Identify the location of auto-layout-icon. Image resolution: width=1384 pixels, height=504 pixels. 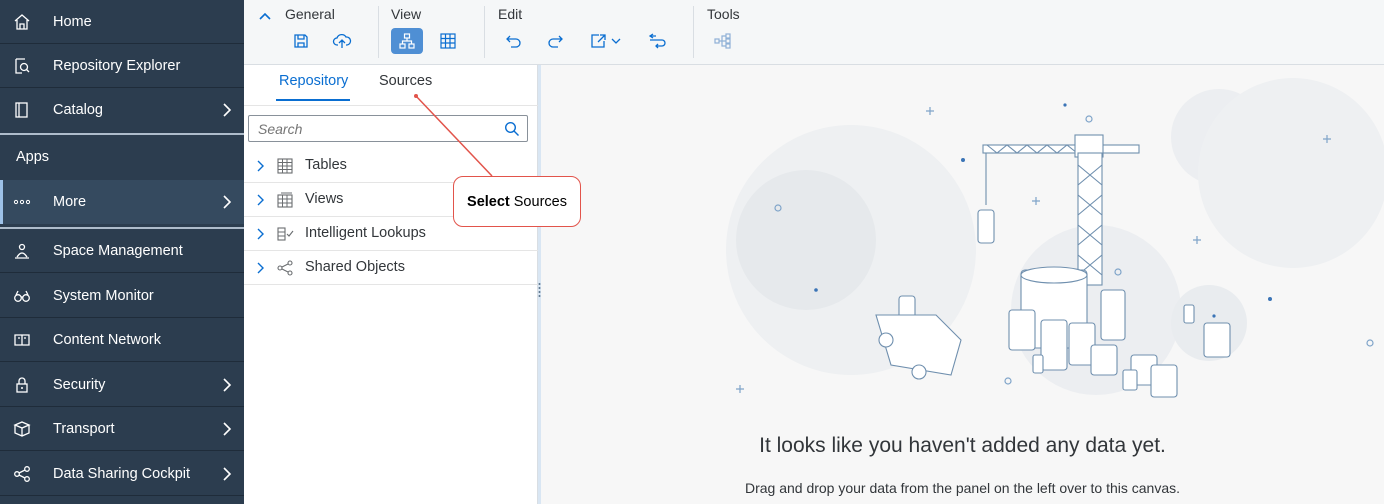
(657, 41).